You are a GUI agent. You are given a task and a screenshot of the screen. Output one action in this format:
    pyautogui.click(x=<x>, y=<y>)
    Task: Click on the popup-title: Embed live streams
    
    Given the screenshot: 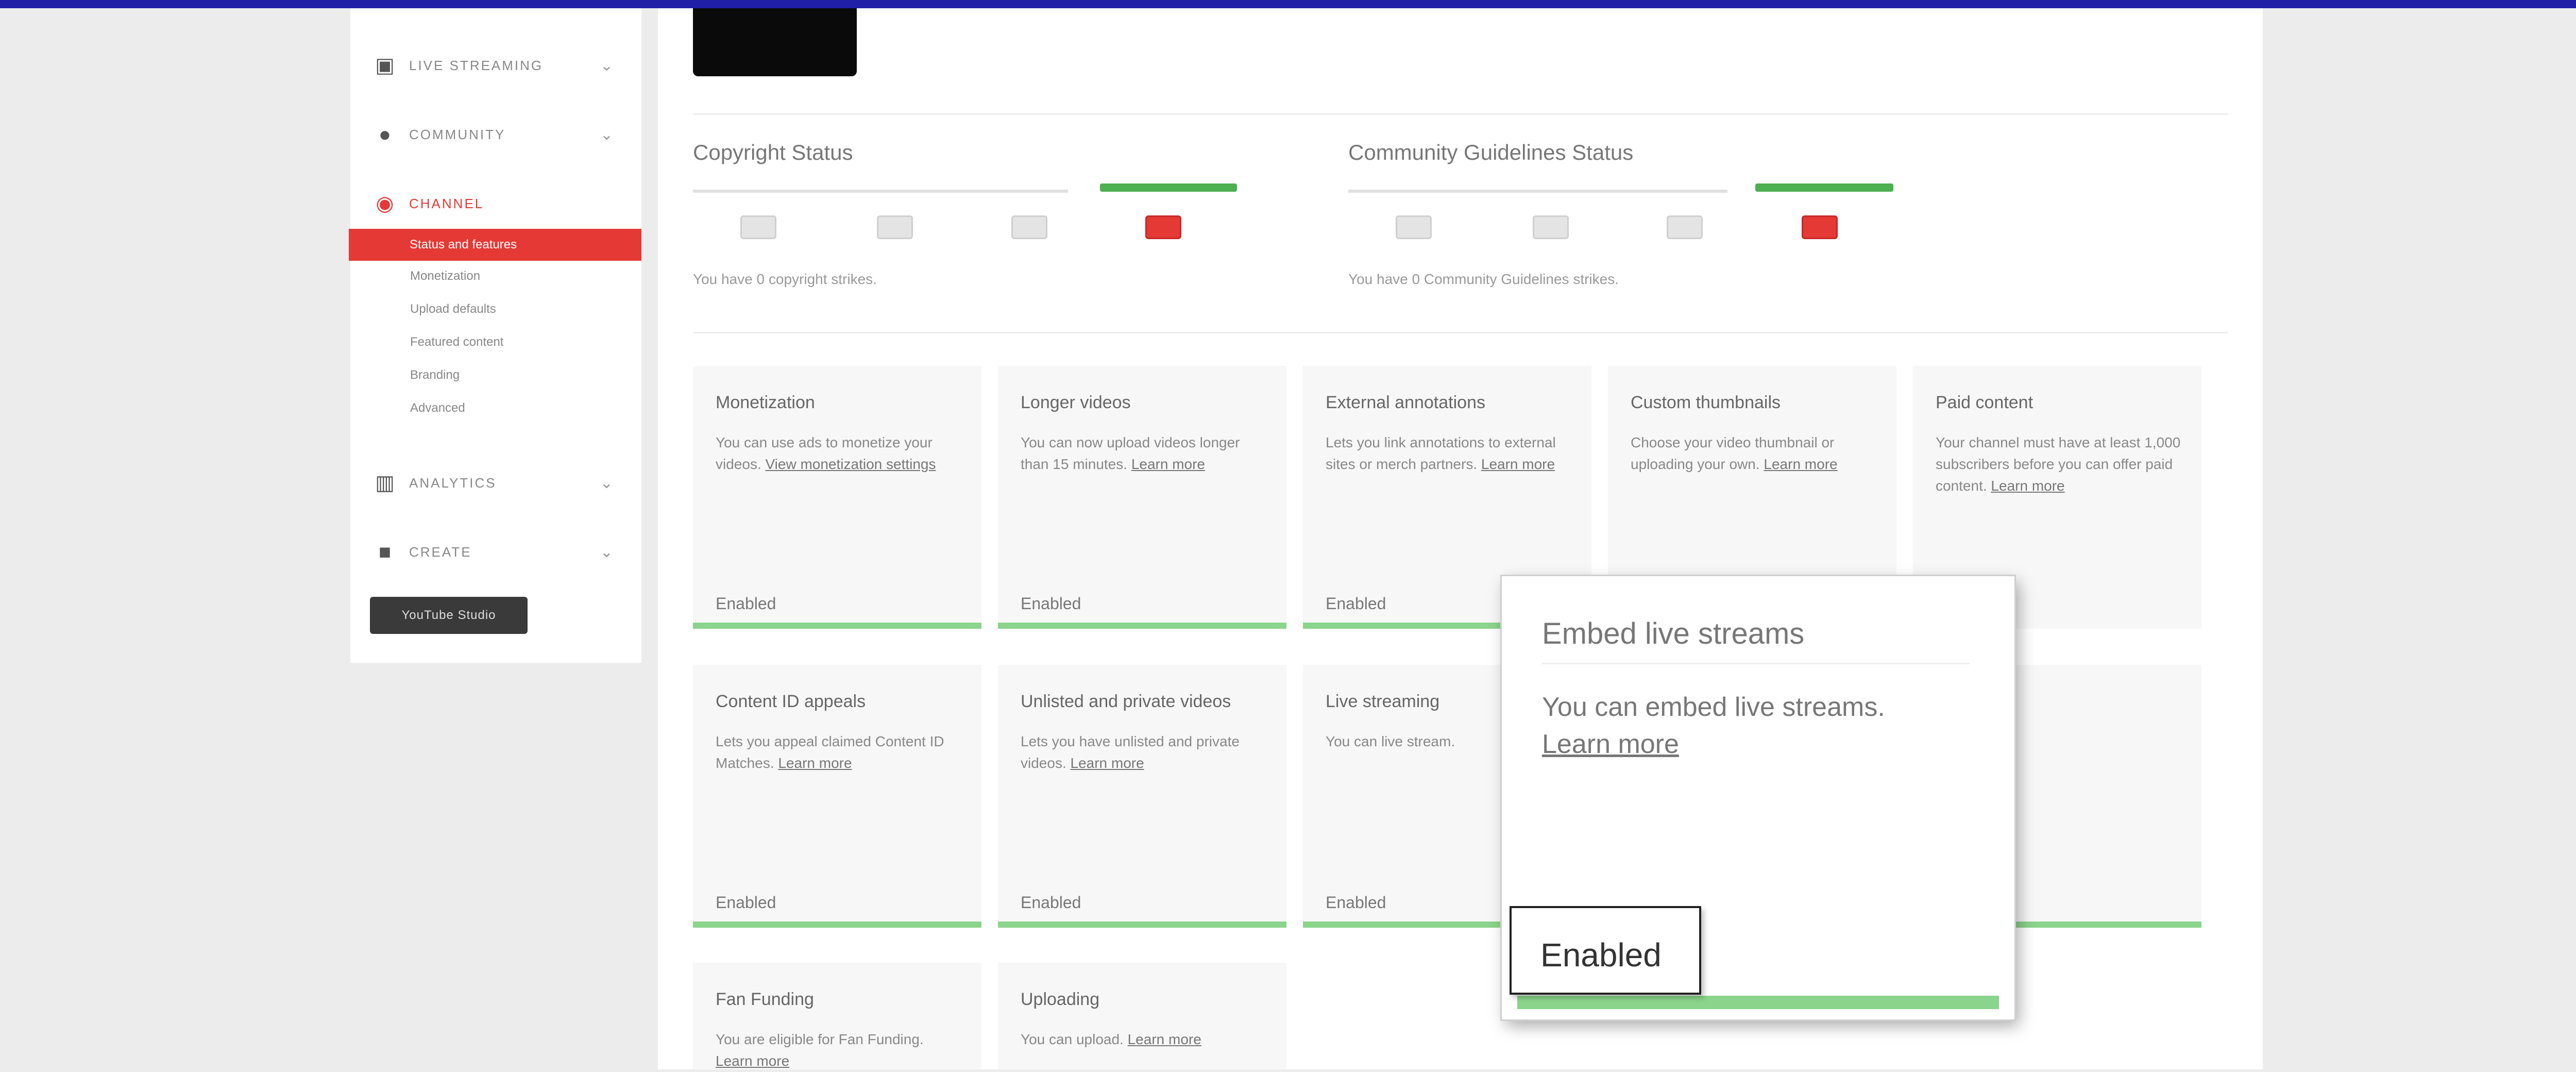 What is the action you would take?
    pyautogui.click(x=1673, y=633)
    